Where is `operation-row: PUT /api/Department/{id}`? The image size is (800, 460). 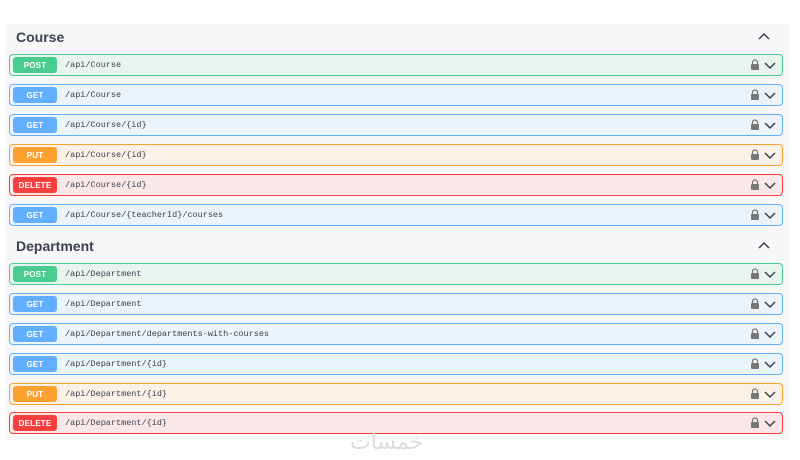
operation-row: PUT /api/Department/{id} is located at coordinates (396, 394).